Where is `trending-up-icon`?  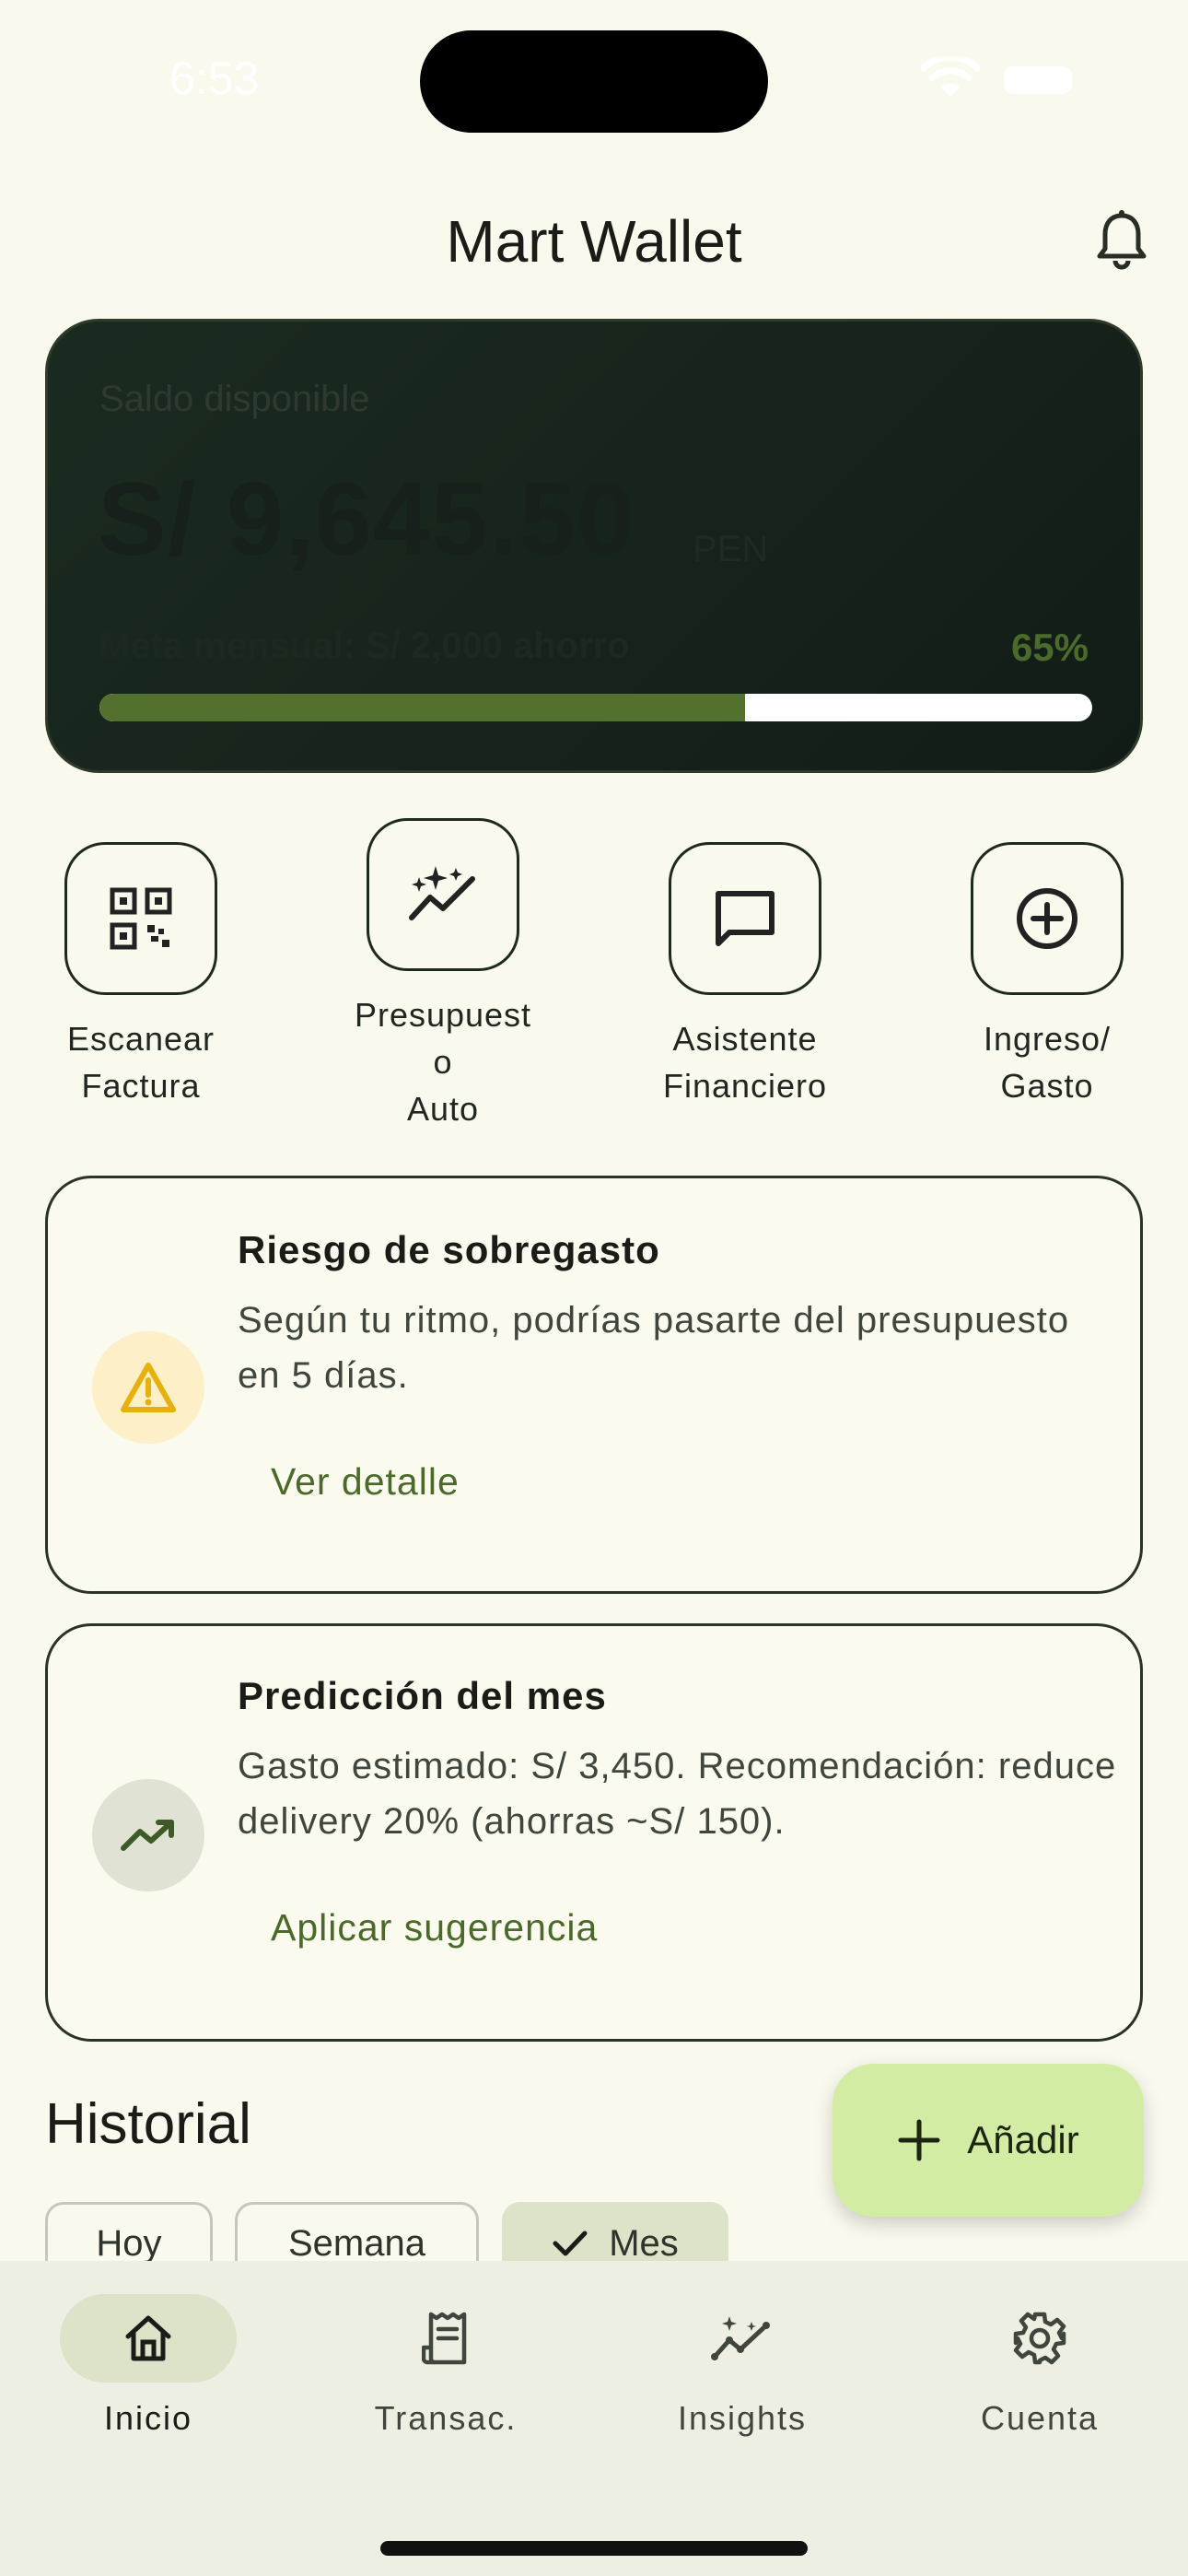
trending-up-icon is located at coordinates (147, 1835).